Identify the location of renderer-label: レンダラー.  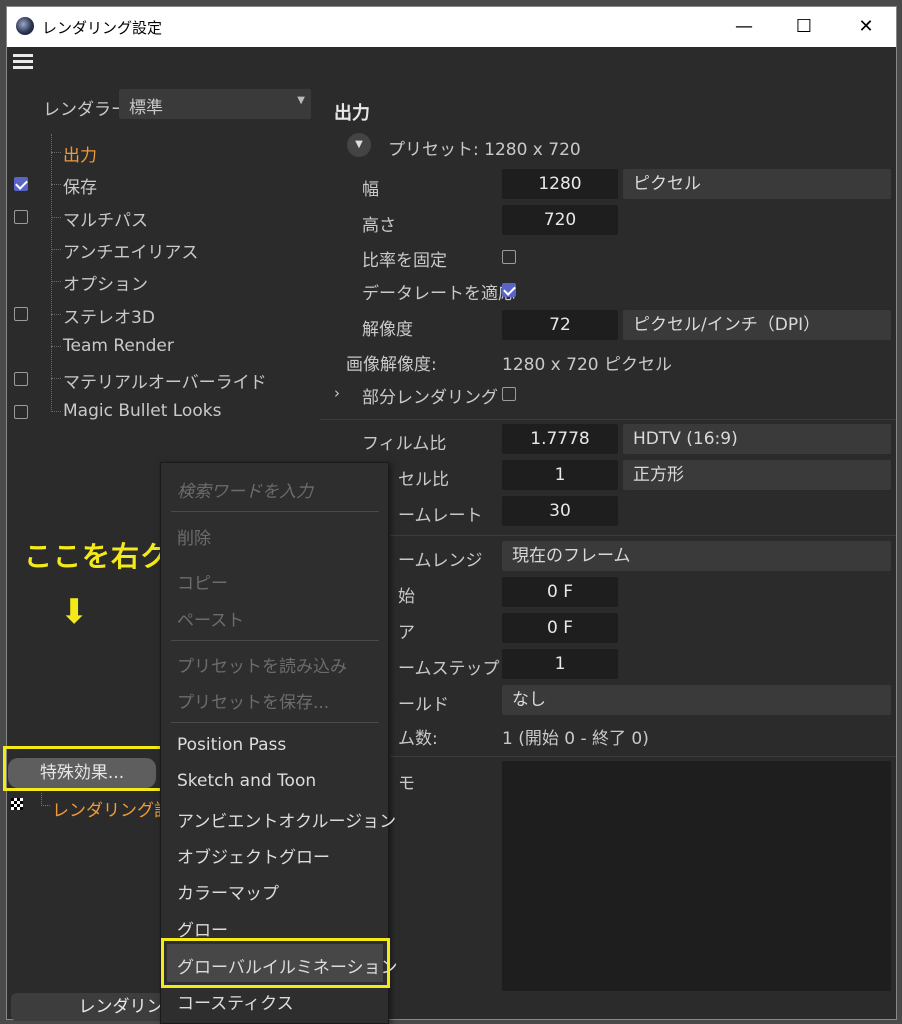
(85, 110).